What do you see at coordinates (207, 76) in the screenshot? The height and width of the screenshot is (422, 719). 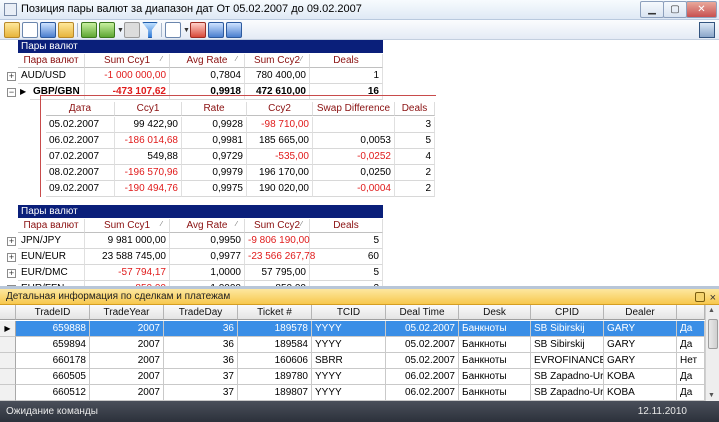 I see `table-cell: 0,7804` at bounding box center [207, 76].